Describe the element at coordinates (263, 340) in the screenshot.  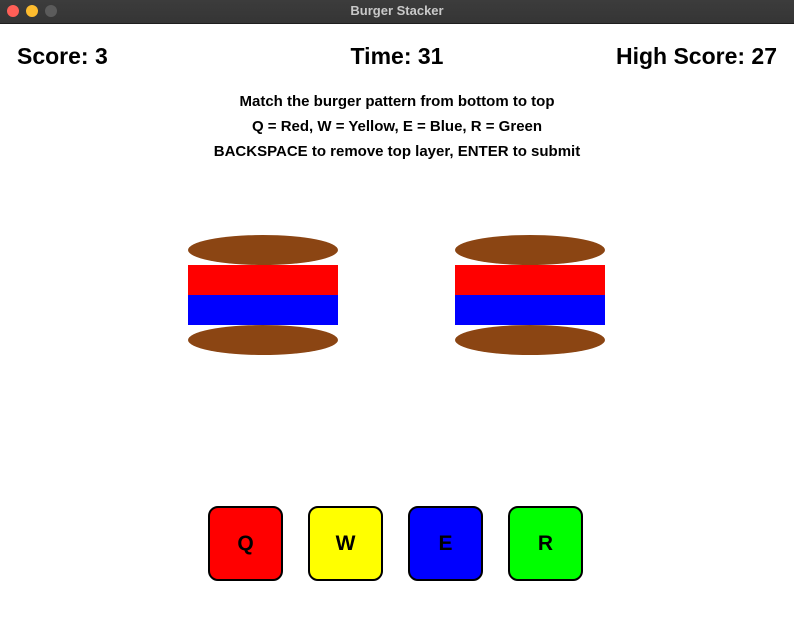
I see `target-bottom-bun` at that location.